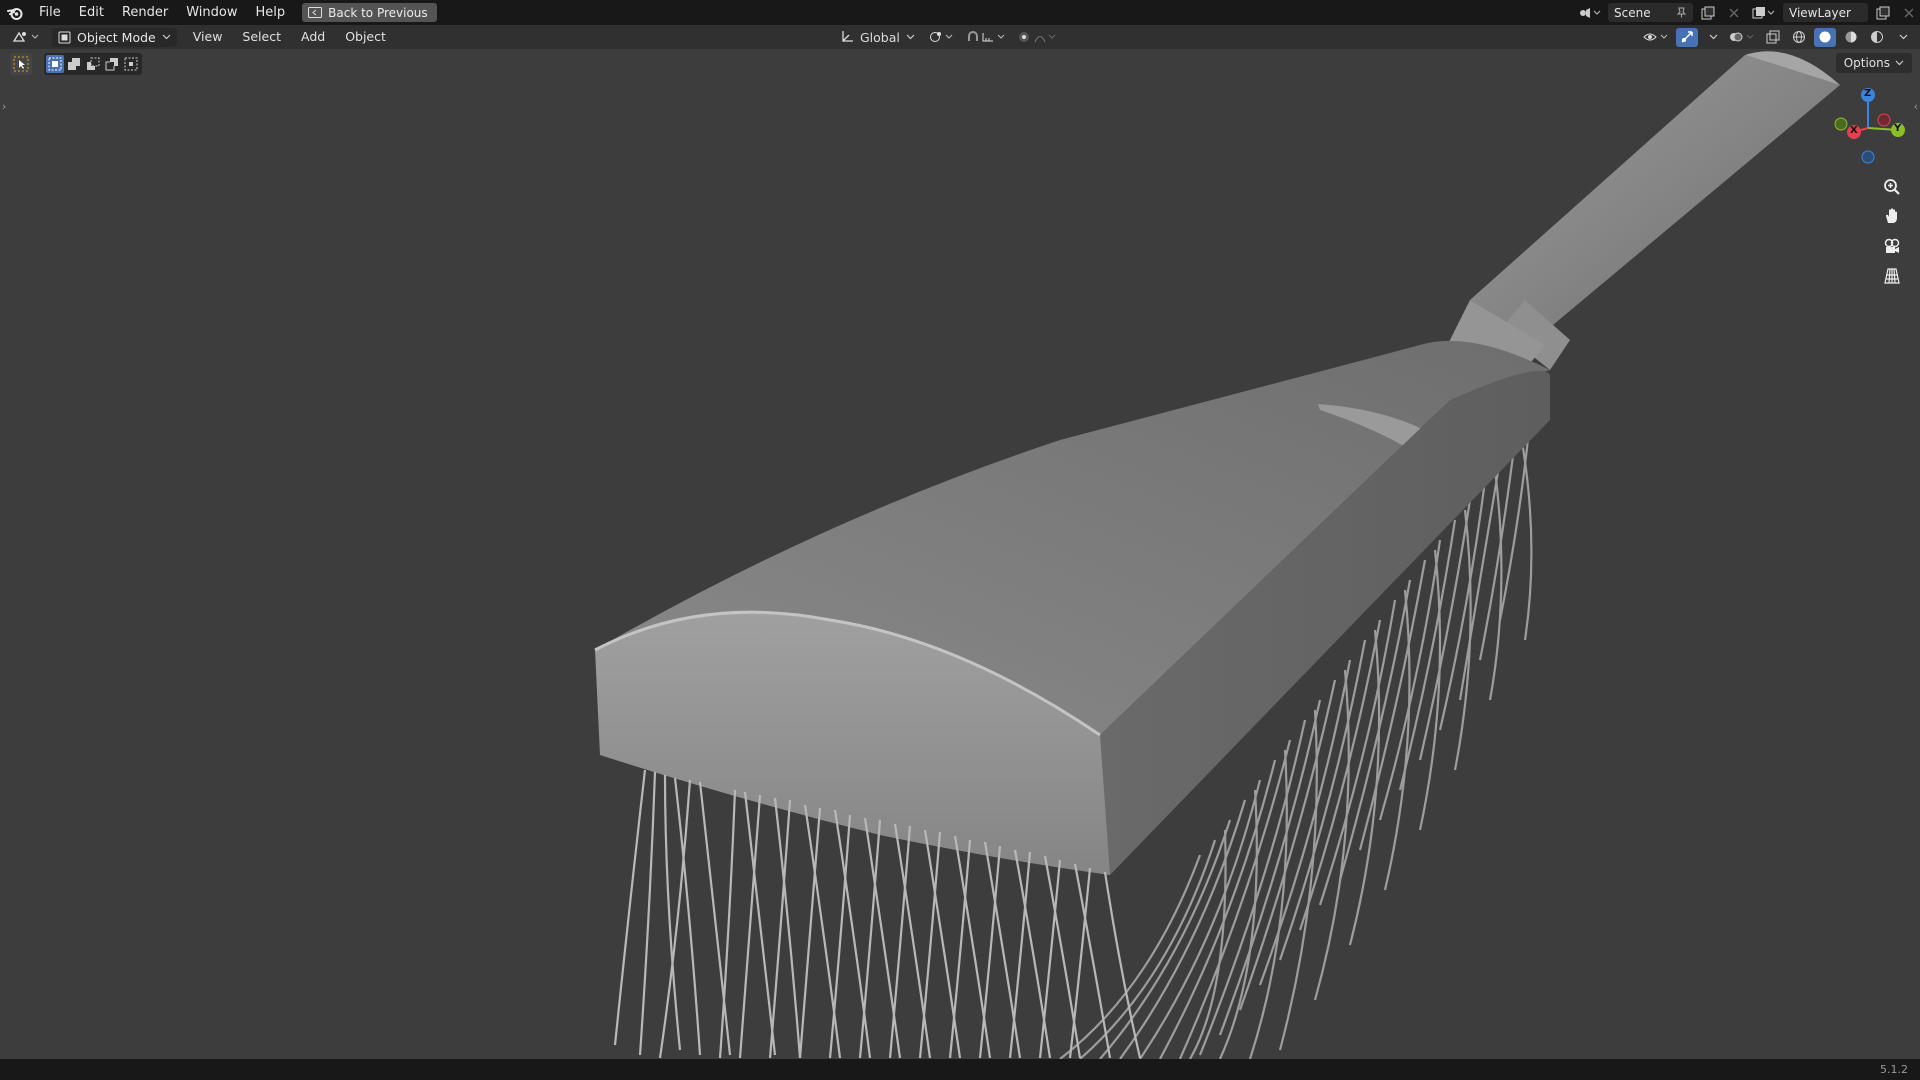  I want to click on options-dropdown: Options, so click(1873, 63).